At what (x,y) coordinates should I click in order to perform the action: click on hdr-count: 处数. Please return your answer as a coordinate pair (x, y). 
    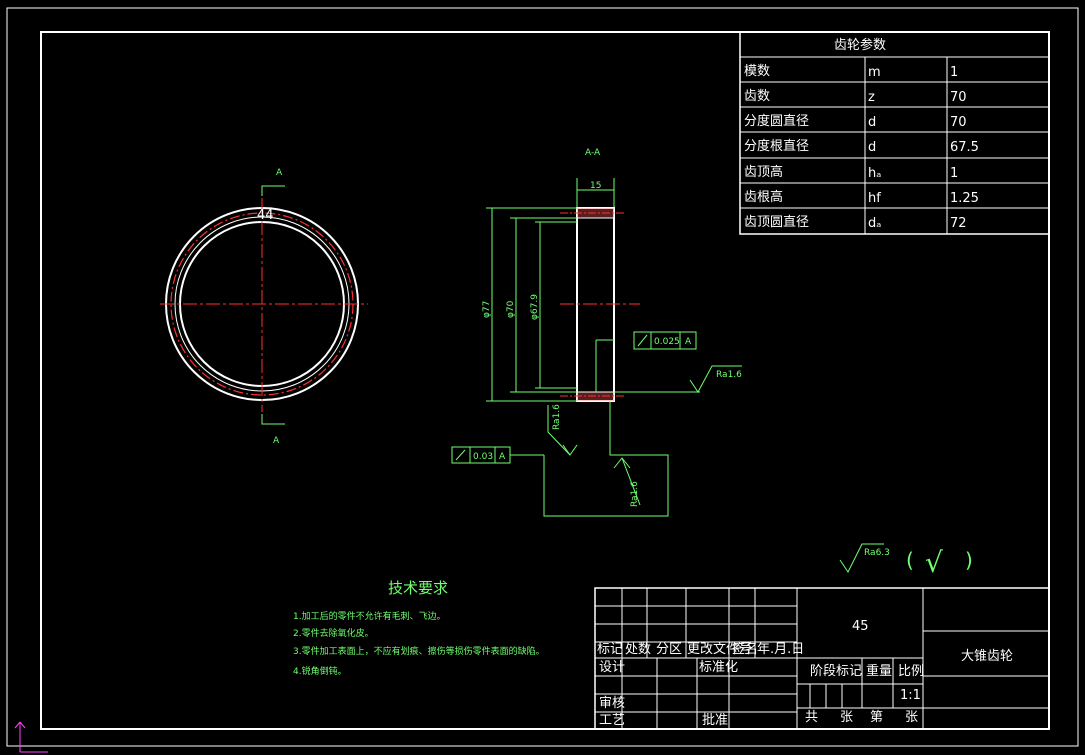
    Looking at the image, I should click on (638, 649).